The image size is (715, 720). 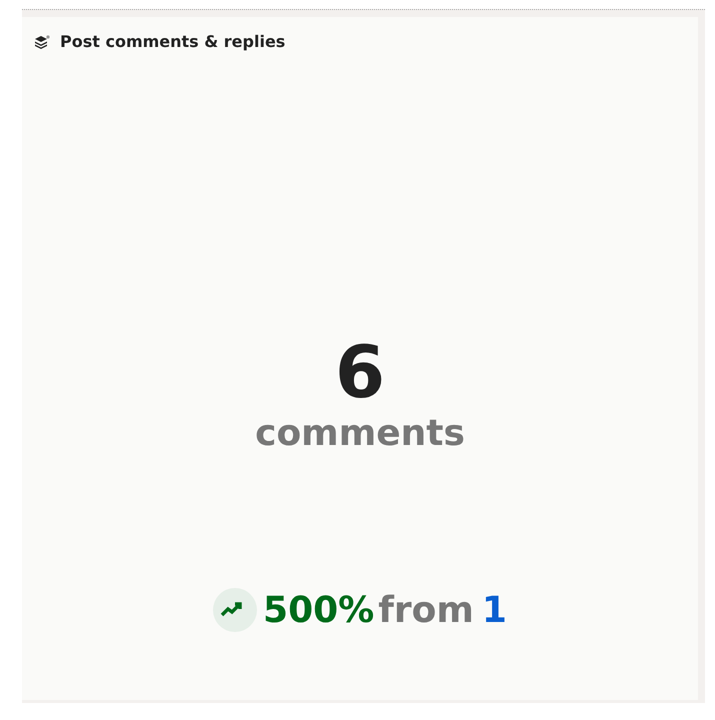 I want to click on previous-value: 1, so click(x=494, y=610).